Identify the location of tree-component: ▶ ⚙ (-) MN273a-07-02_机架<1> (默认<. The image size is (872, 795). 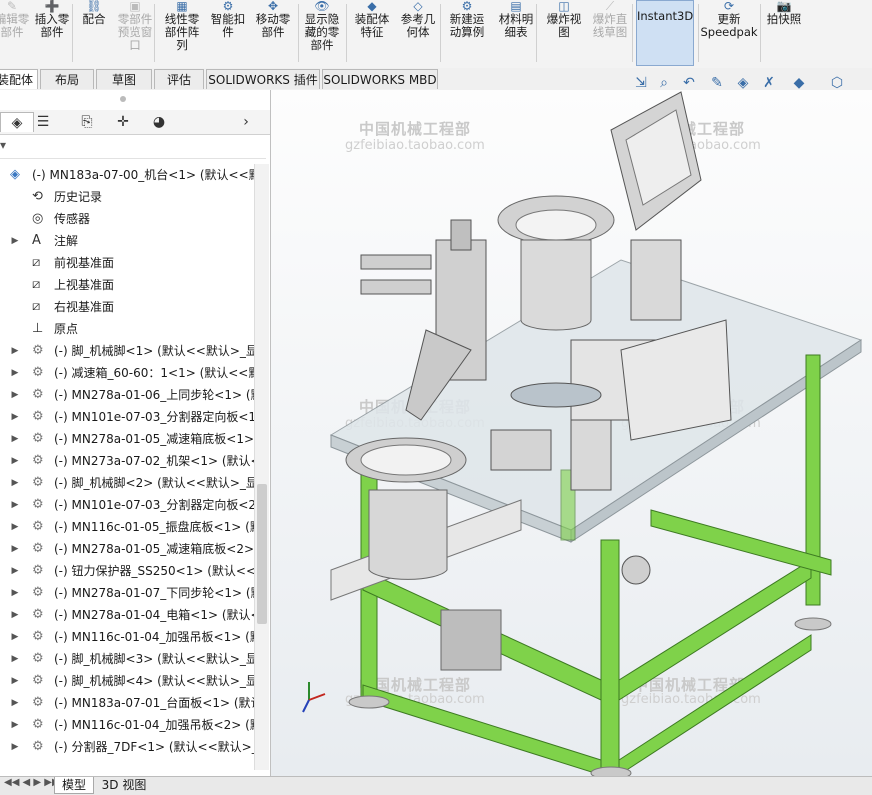
(127, 461).